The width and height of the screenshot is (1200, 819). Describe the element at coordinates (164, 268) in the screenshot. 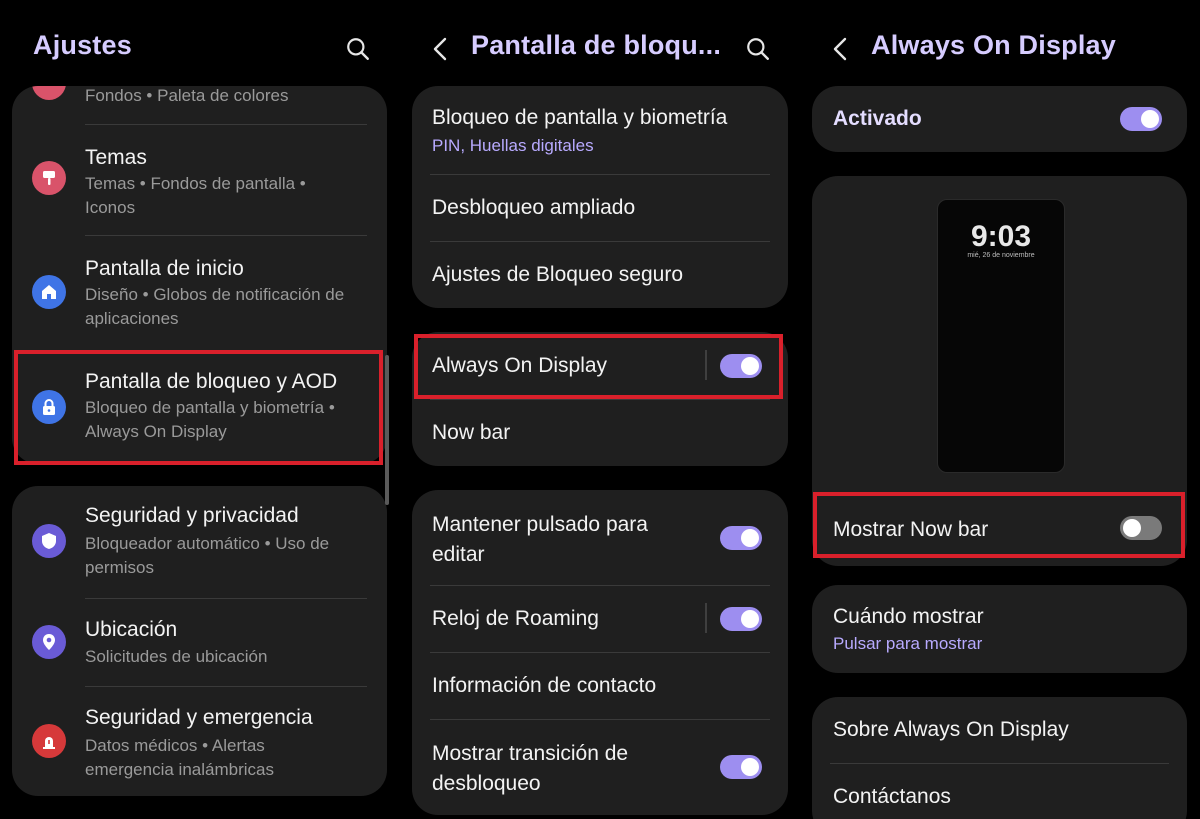

I see `settings-item-title: Pantalla de inicio` at that location.